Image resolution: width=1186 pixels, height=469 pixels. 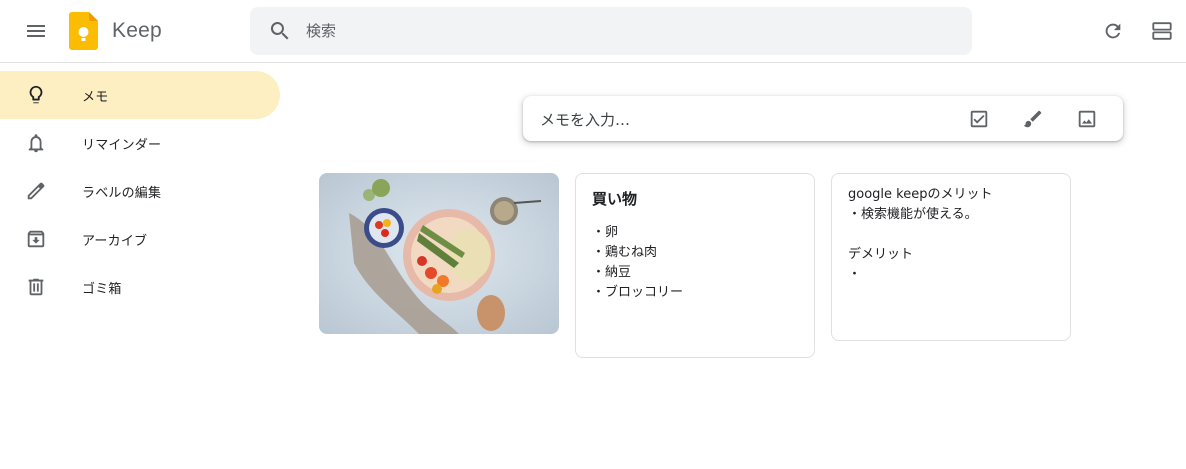 I want to click on lightbulb-icon, so click(x=36, y=95).